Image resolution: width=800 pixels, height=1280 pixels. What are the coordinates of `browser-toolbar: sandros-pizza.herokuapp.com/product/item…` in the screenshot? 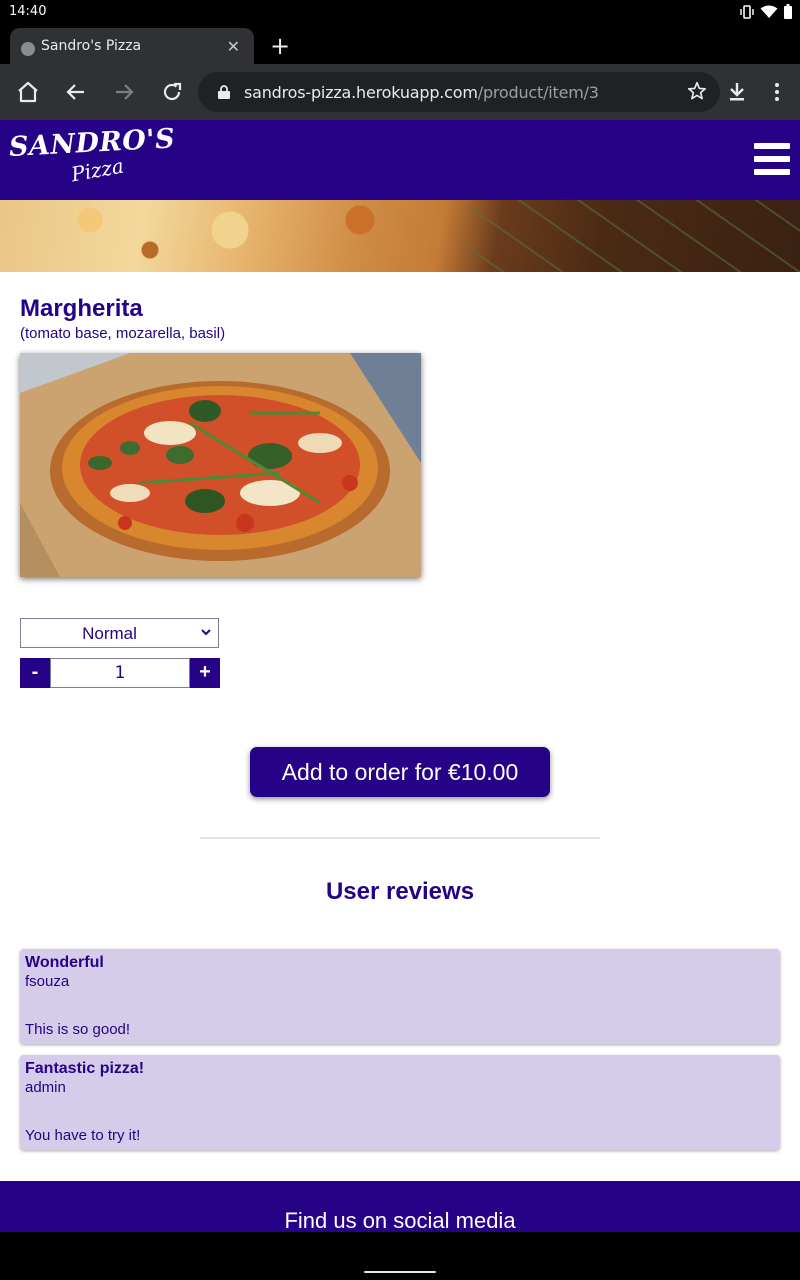 It's located at (400, 92).